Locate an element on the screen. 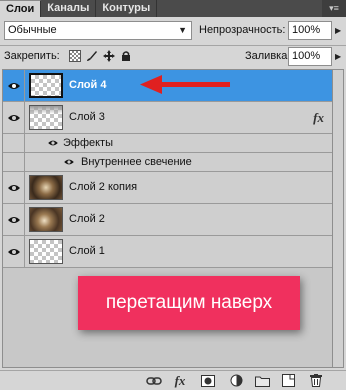  panel-menu-icon: ▾≡ is located at coordinates (334, 8).